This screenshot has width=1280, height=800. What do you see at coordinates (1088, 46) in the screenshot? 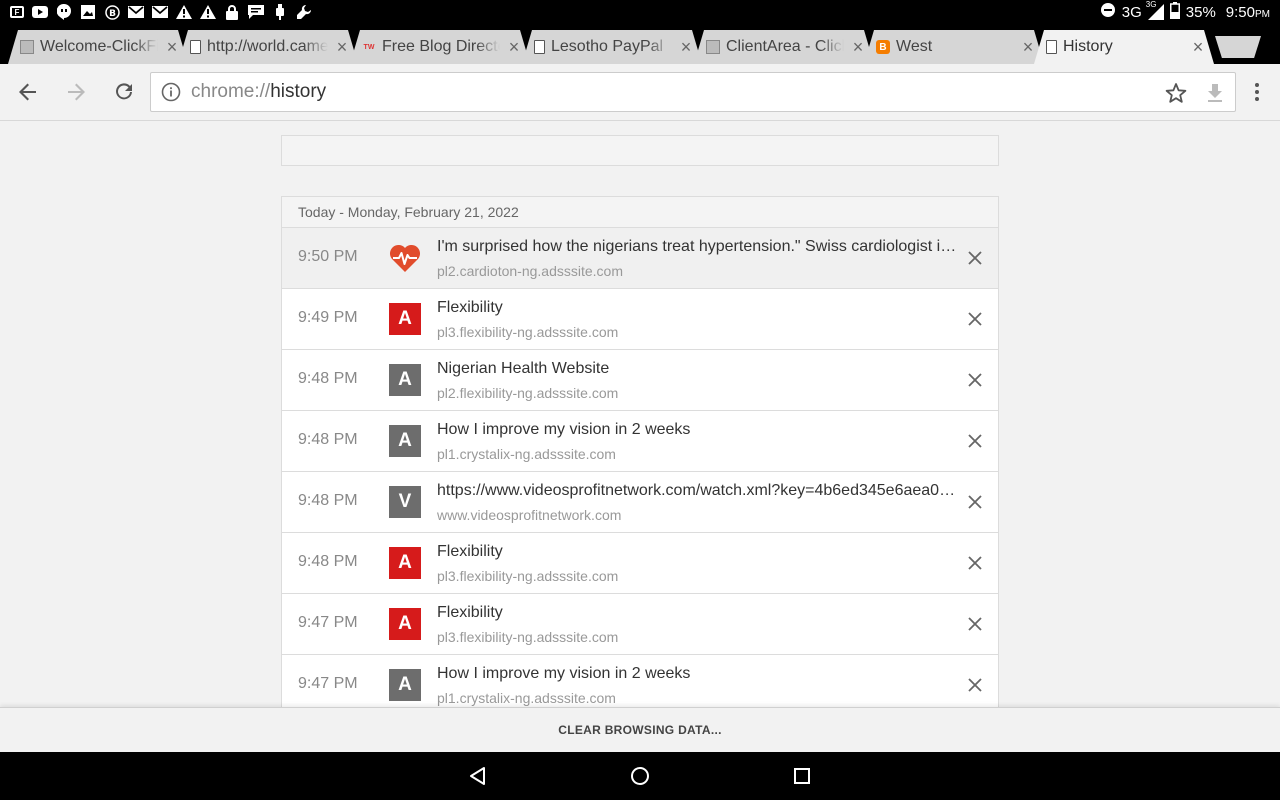
I see `tab-title: History` at bounding box center [1088, 46].